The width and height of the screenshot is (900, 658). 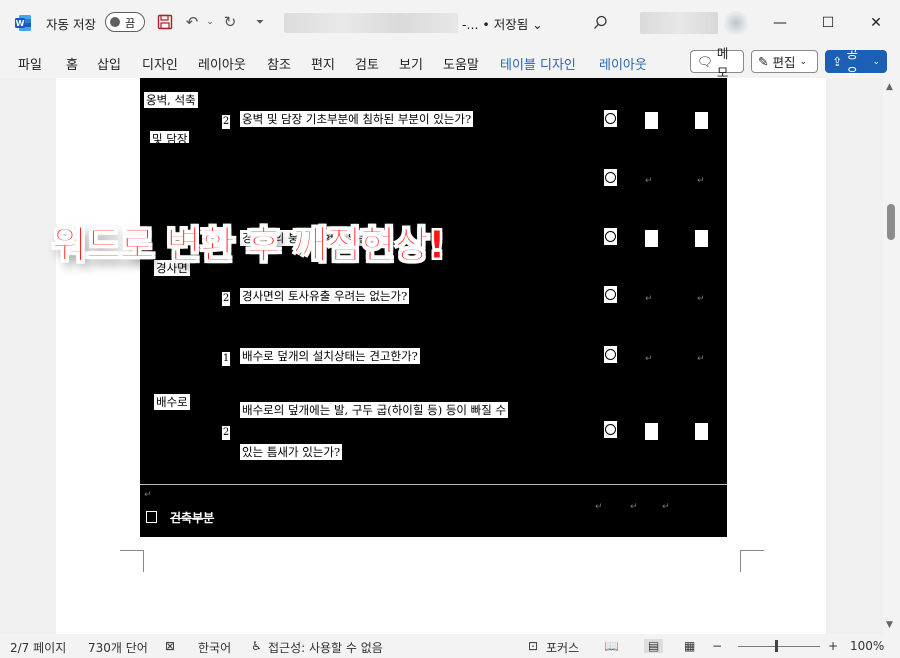 What do you see at coordinates (502, 23) in the screenshot?
I see `document-title: -... • 저장됨 ⌄` at bounding box center [502, 23].